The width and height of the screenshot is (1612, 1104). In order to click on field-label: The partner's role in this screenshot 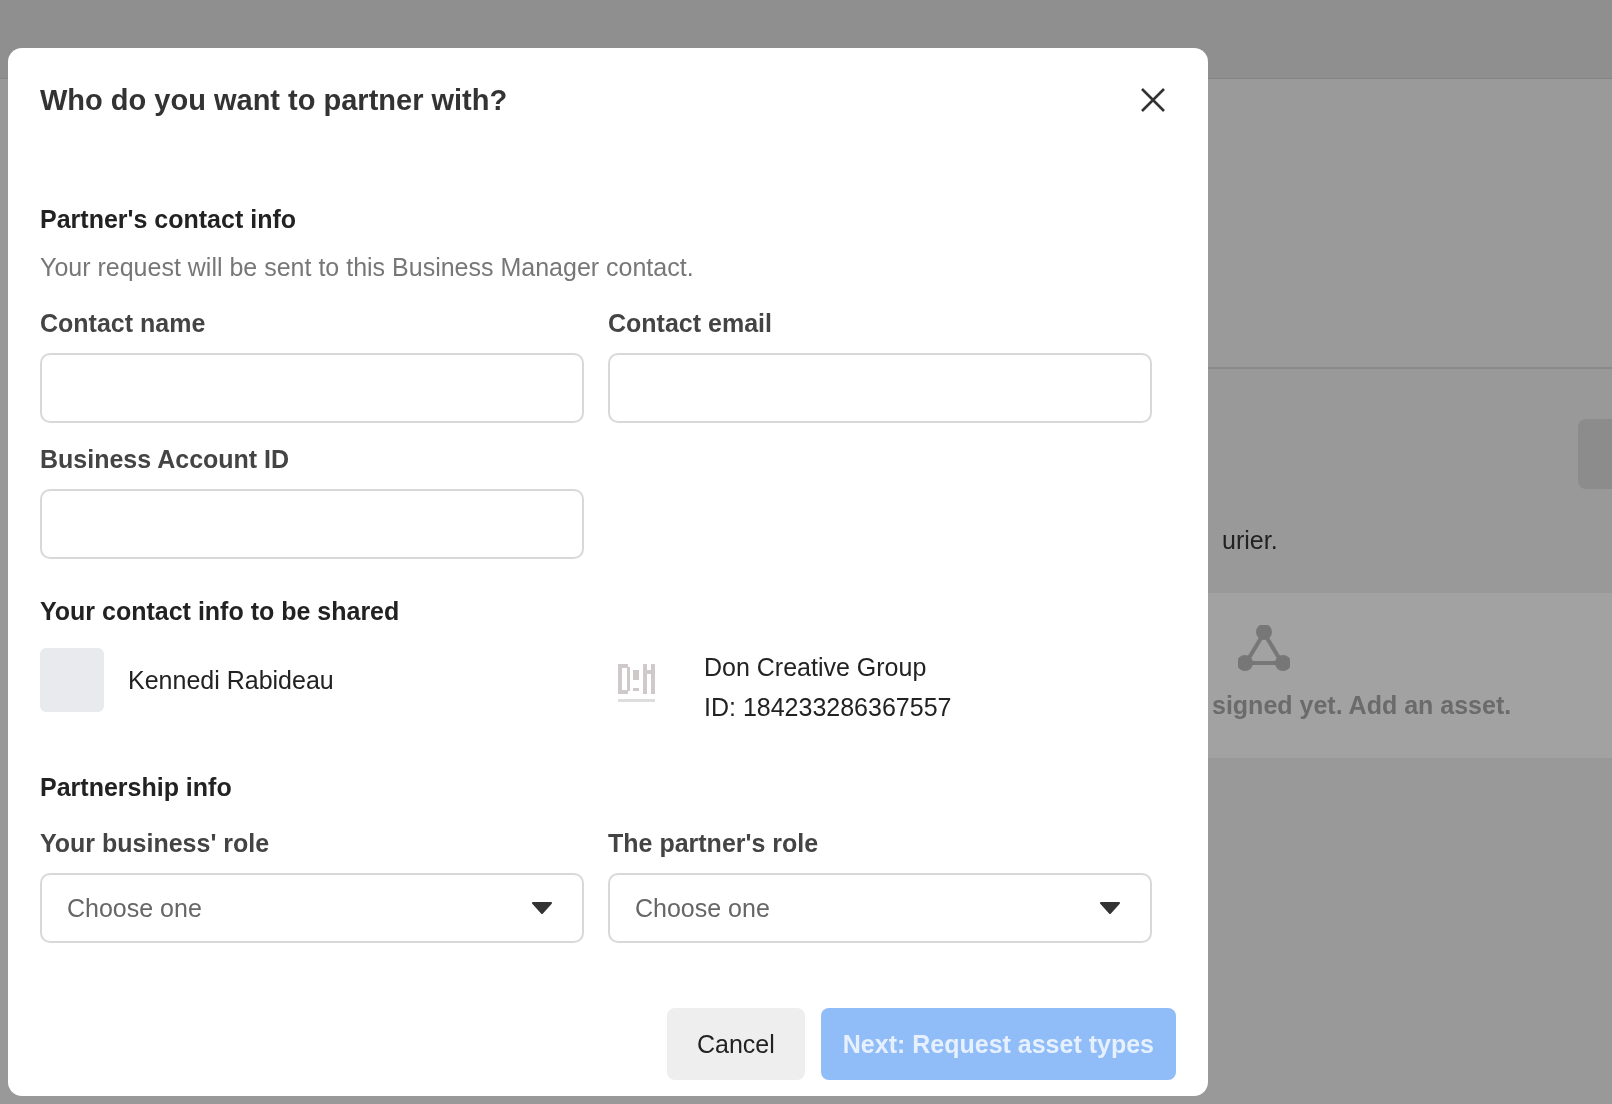, I will do `click(714, 843)`.